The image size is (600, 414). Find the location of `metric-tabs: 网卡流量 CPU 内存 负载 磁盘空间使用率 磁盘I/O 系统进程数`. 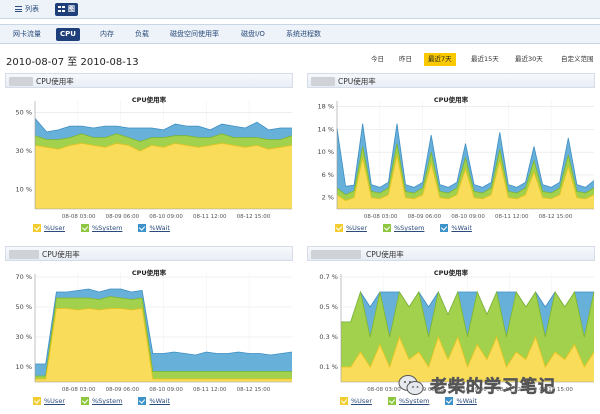

metric-tabs: 网卡流量 CPU 内存 负载 磁盘空间使用率 磁盘I/O 系统进程数 is located at coordinates (300, 34).